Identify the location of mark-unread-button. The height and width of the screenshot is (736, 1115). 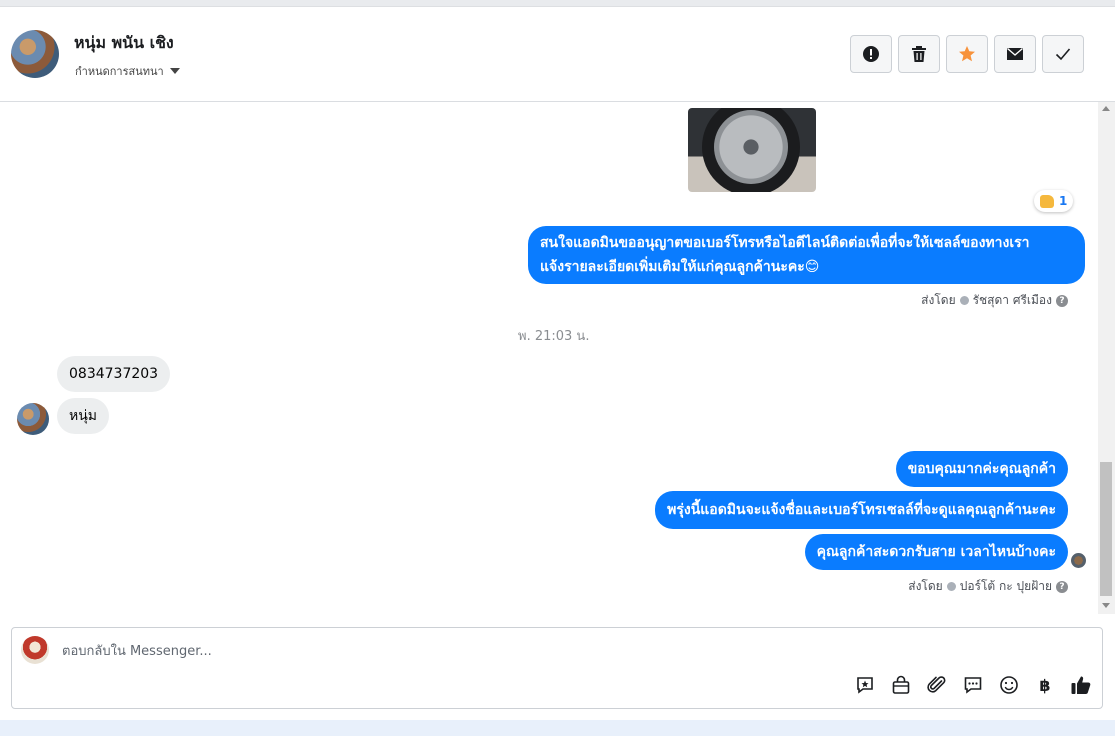
(1015, 54).